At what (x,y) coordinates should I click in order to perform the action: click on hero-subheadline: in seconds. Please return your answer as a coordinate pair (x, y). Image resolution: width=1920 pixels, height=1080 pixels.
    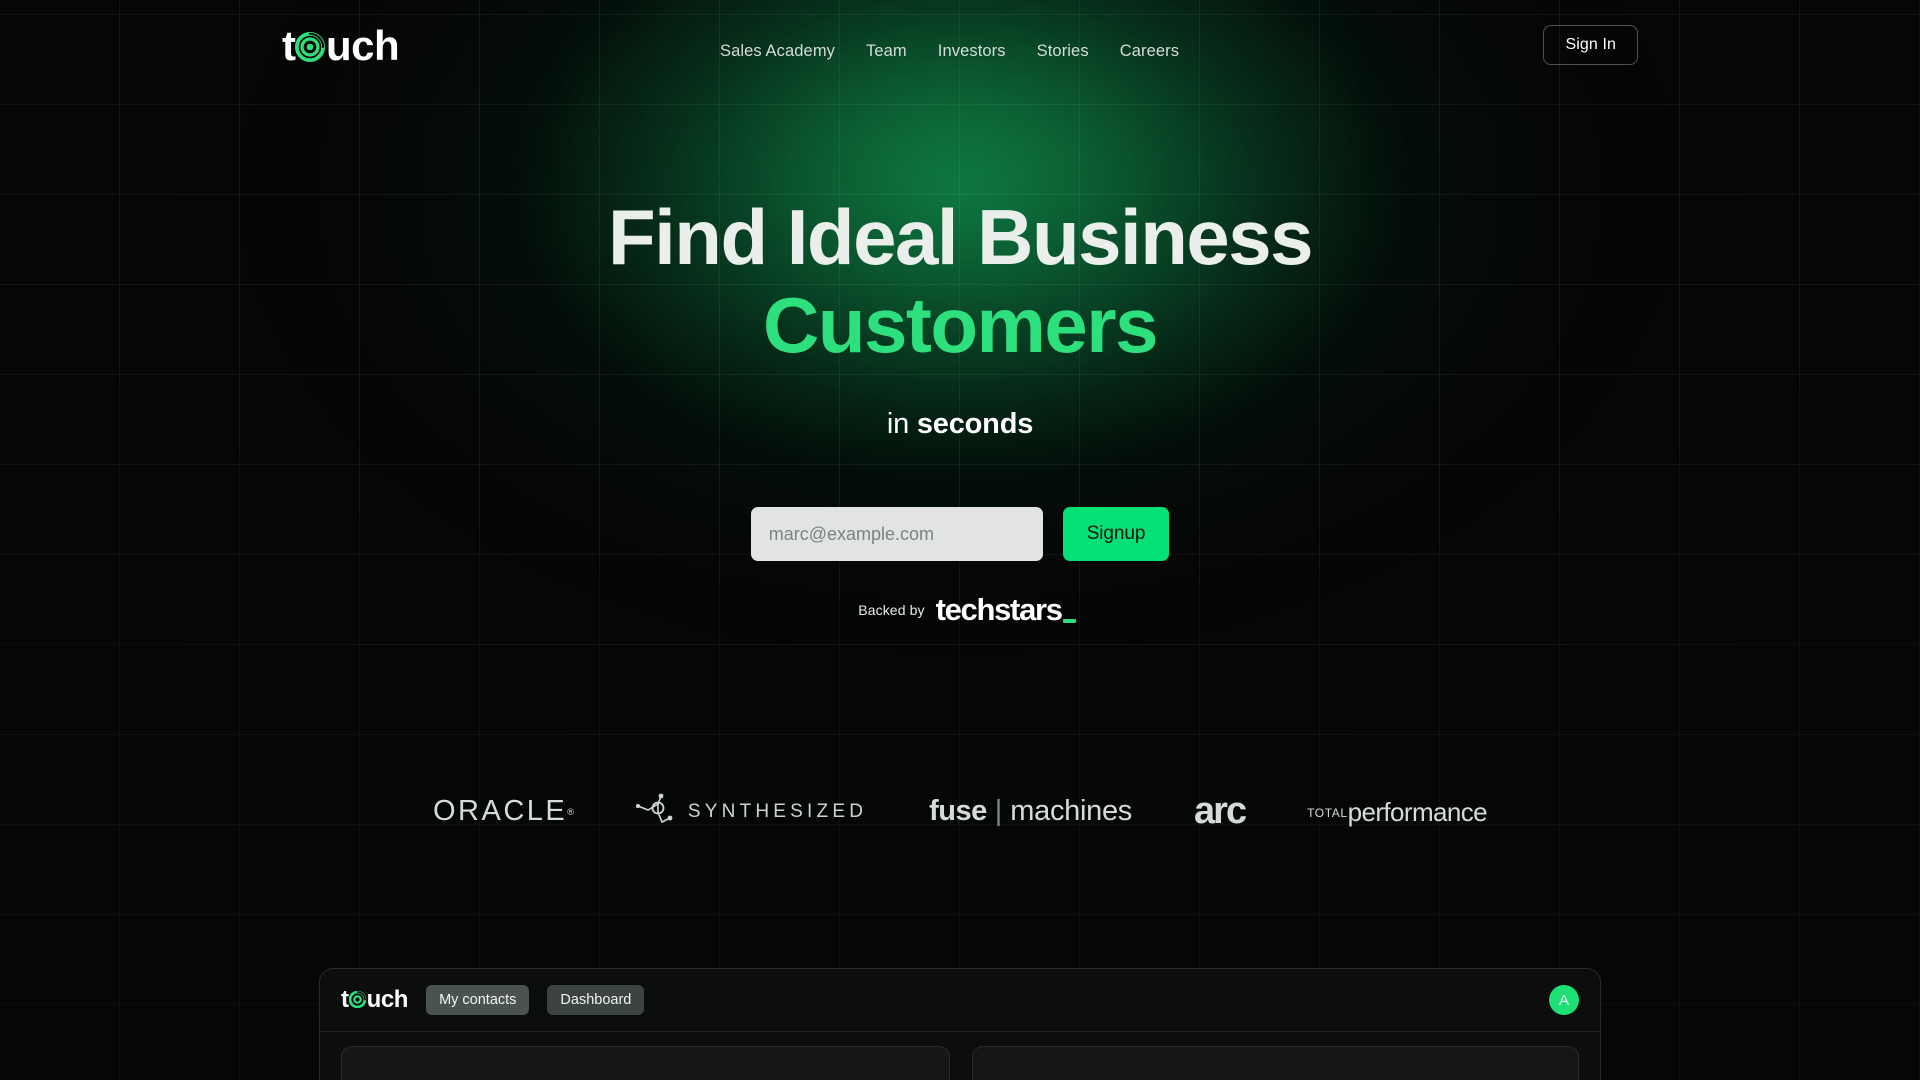
    Looking at the image, I should click on (960, 424).